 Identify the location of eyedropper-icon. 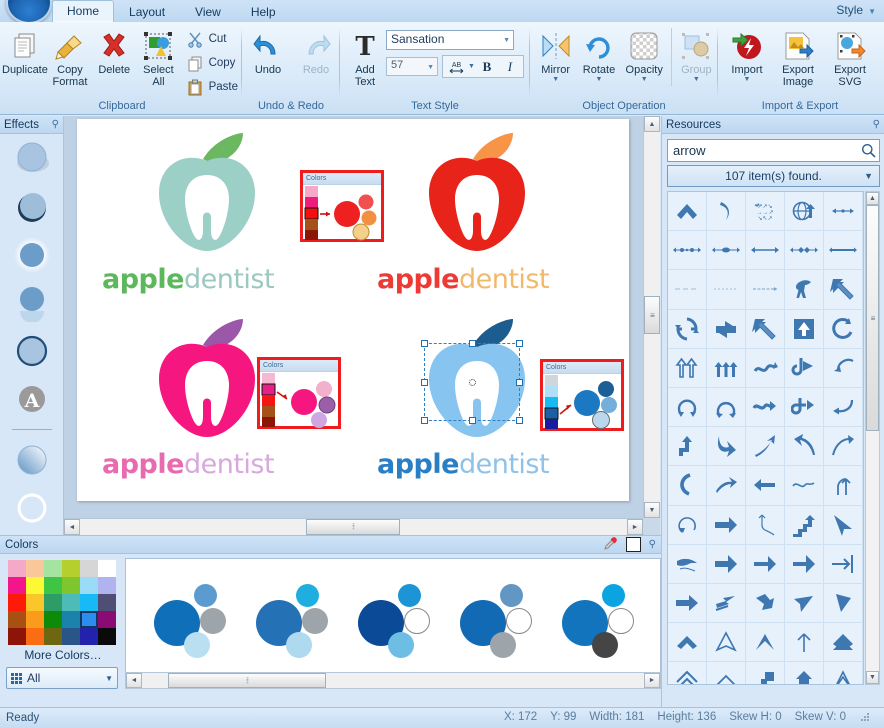
(610, 545).